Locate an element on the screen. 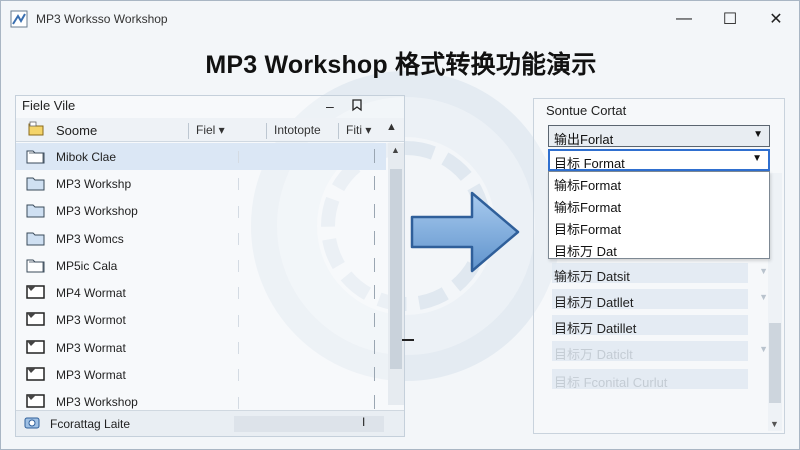 Image resolution: width=800 pixels, height=450 pixels. collapse-button: – is located at coordinates (330, 106).